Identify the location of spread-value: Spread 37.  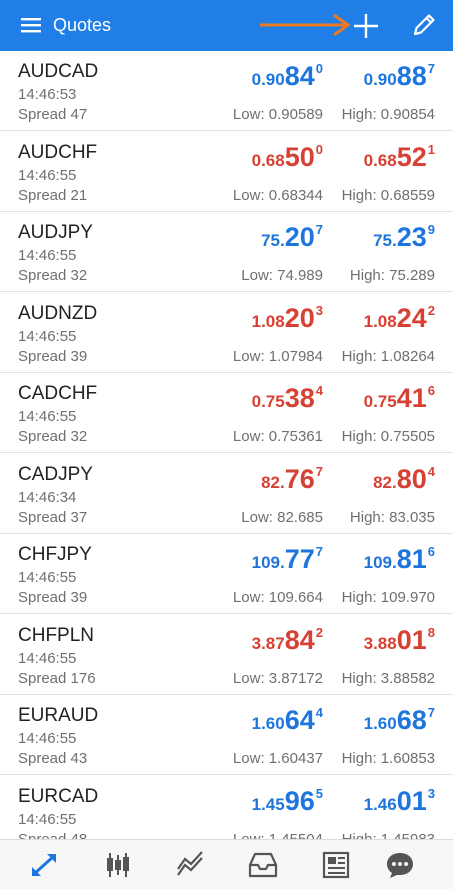
(53, 517).